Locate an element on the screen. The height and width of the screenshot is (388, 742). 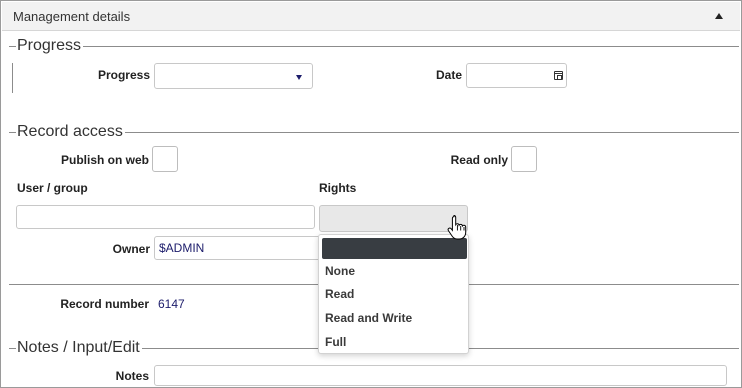
user-group-label: User / group is located at coordinates (52, 188).